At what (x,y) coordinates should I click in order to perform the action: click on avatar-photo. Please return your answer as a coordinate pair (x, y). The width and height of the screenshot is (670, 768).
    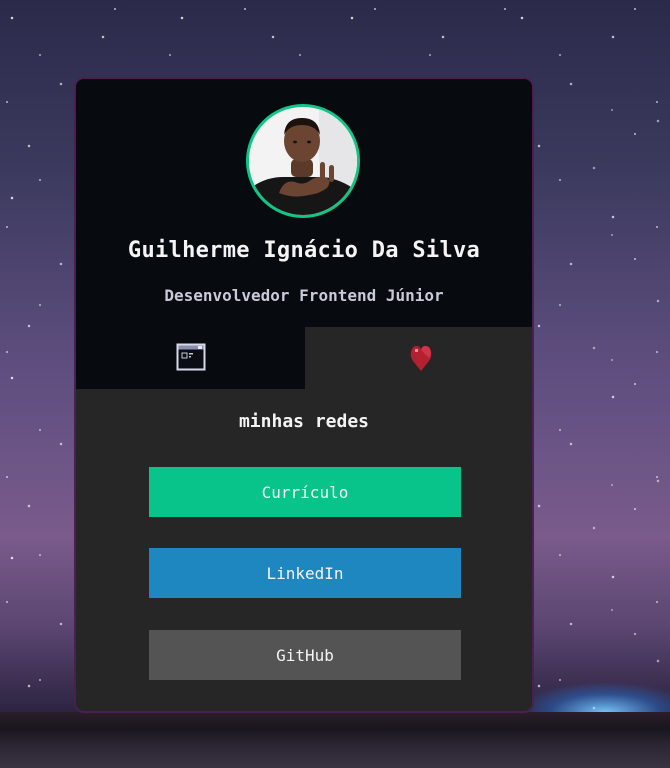
    Looking at the image, I should click on (303, 161).